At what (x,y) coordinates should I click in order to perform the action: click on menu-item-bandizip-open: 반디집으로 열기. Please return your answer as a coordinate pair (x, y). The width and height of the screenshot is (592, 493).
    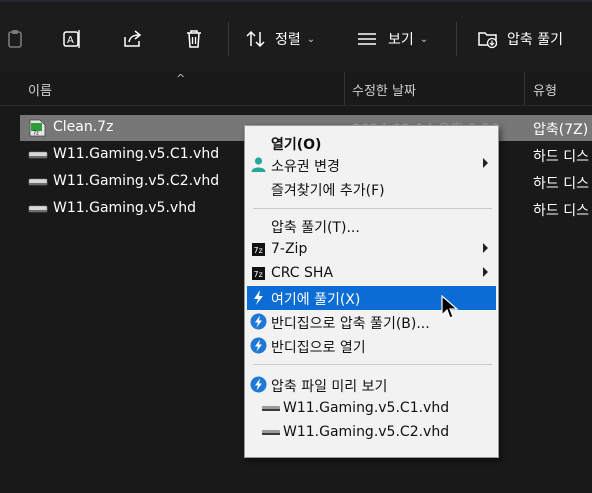
    Looking at the image, I should click on (371, 346).